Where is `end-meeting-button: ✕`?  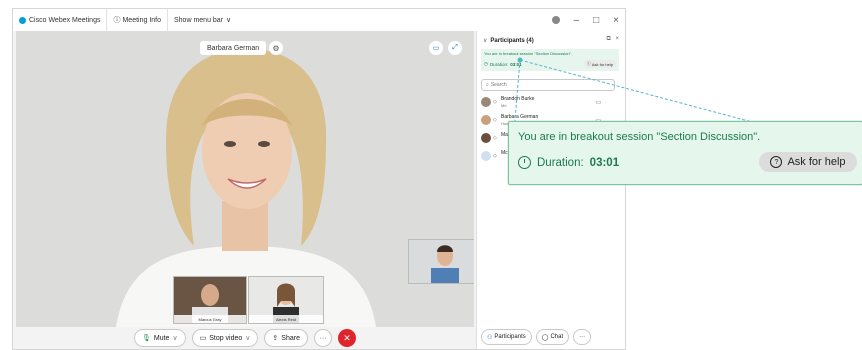
end-meeting-button: ✕ is located at coordinates (346, 338).